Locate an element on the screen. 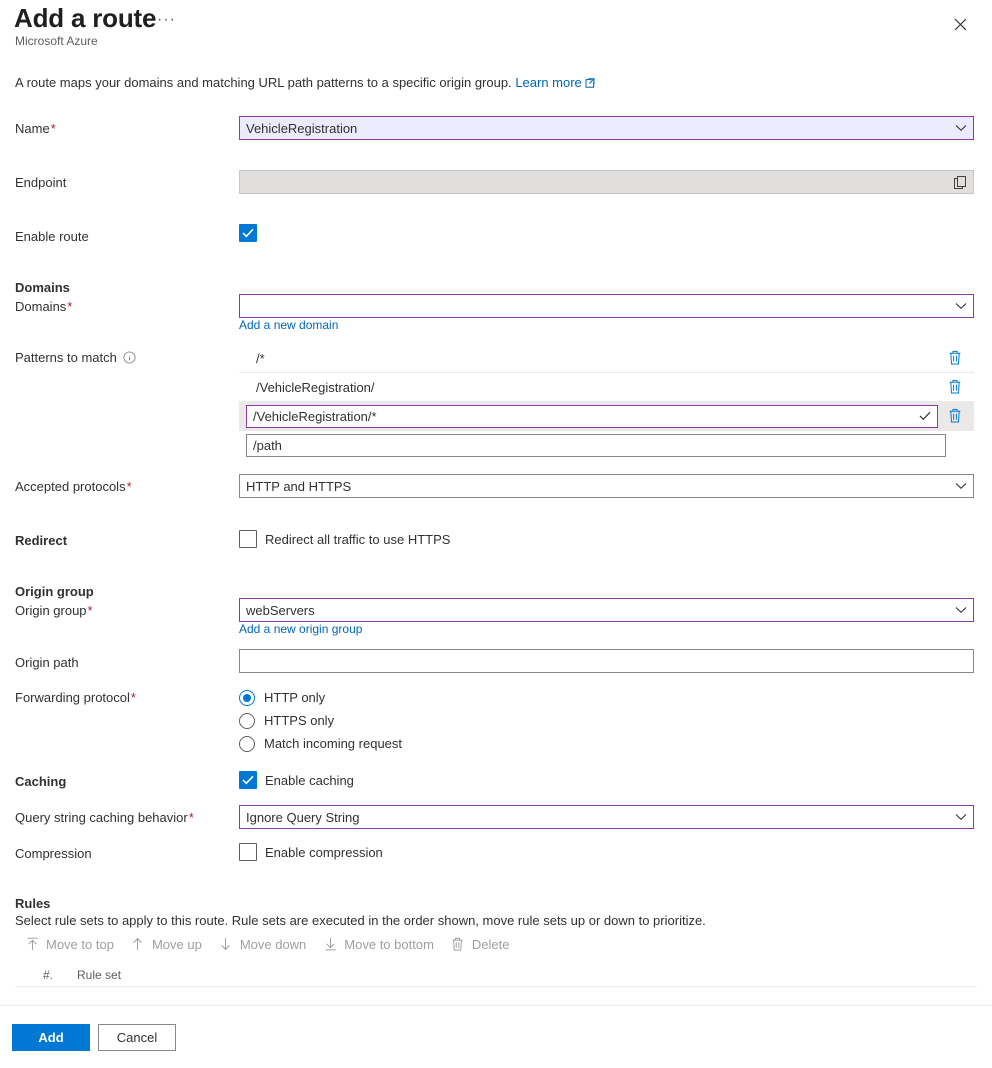  pattern-new-placeholder: /path is located at coordinates (267, 445).